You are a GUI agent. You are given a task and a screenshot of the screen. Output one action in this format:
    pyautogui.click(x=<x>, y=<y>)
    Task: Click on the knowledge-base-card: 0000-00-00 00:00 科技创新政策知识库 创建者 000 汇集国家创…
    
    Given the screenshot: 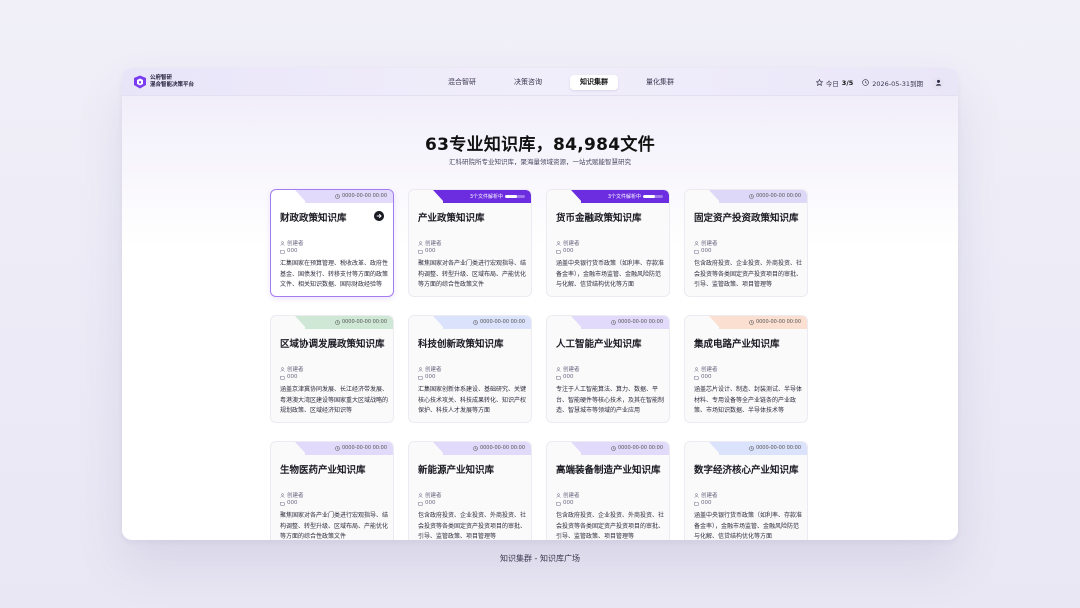 What is the action you would take?
    pyautogui.click(x=470, y=369)
    